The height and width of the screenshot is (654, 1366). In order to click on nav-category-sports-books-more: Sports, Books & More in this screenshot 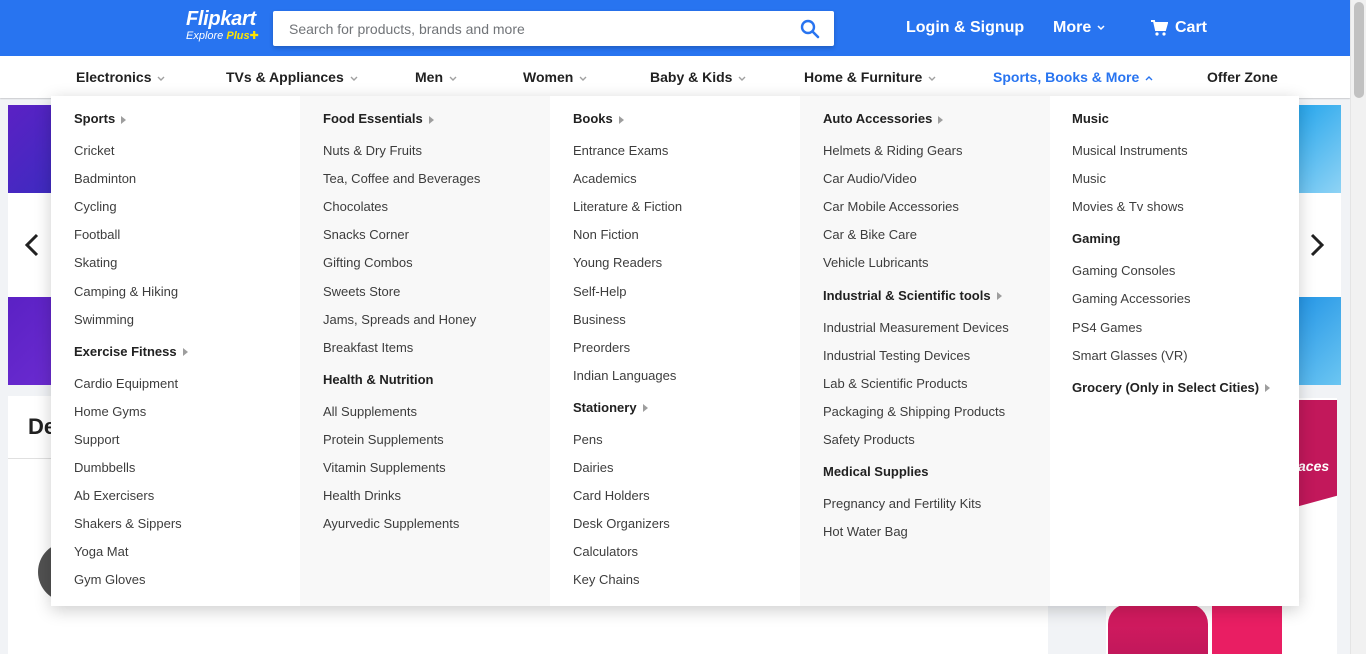, I will do `click(1073, 77)`.